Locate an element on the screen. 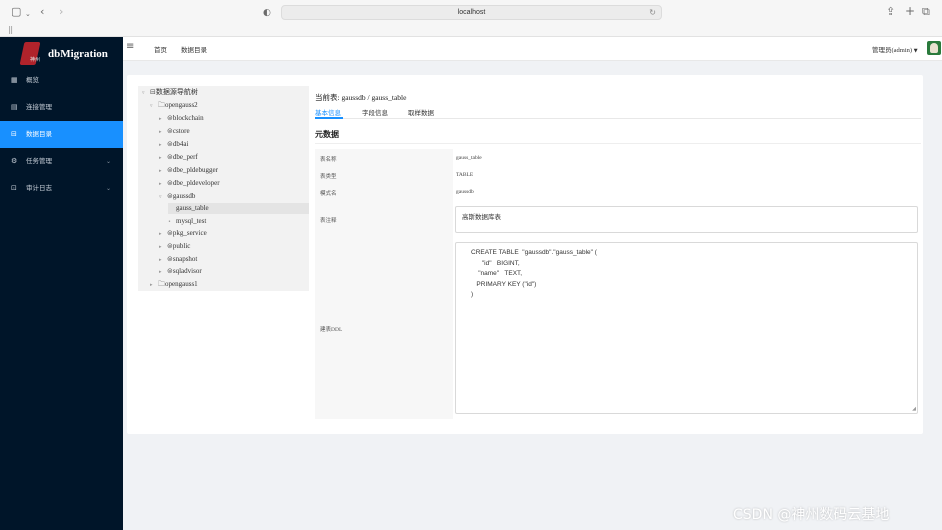 This screenshot has width=942, height=530. tabs-overview-icon: ⧉ is located at coordinates (926, 12).